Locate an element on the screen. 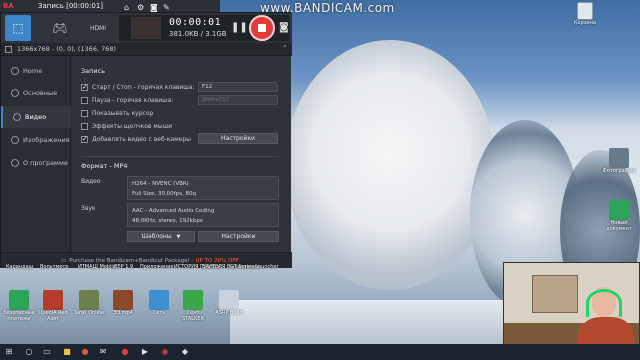  format-settings-button: Настройки is located at coordinates (238, 236).